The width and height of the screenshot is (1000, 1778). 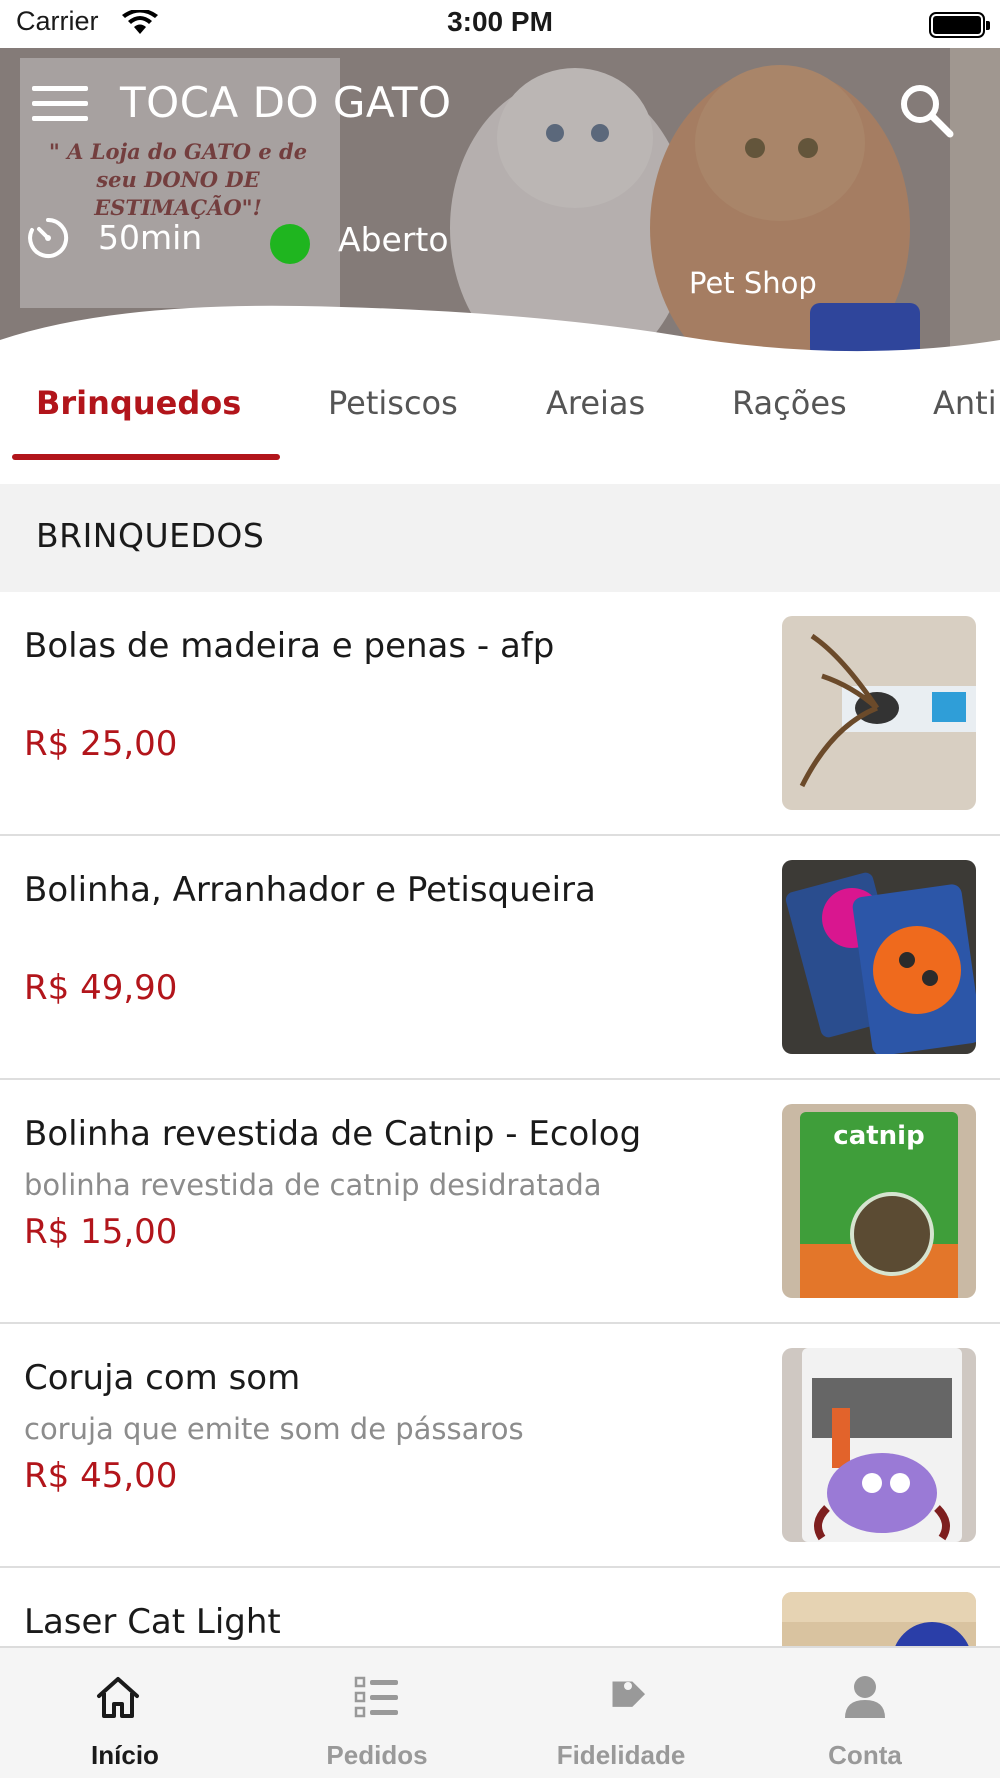 What do you see at coordinates (101, 744) in the screenshot?
I see `product-price: R$ 25,00` at bounding box center [101, 744].